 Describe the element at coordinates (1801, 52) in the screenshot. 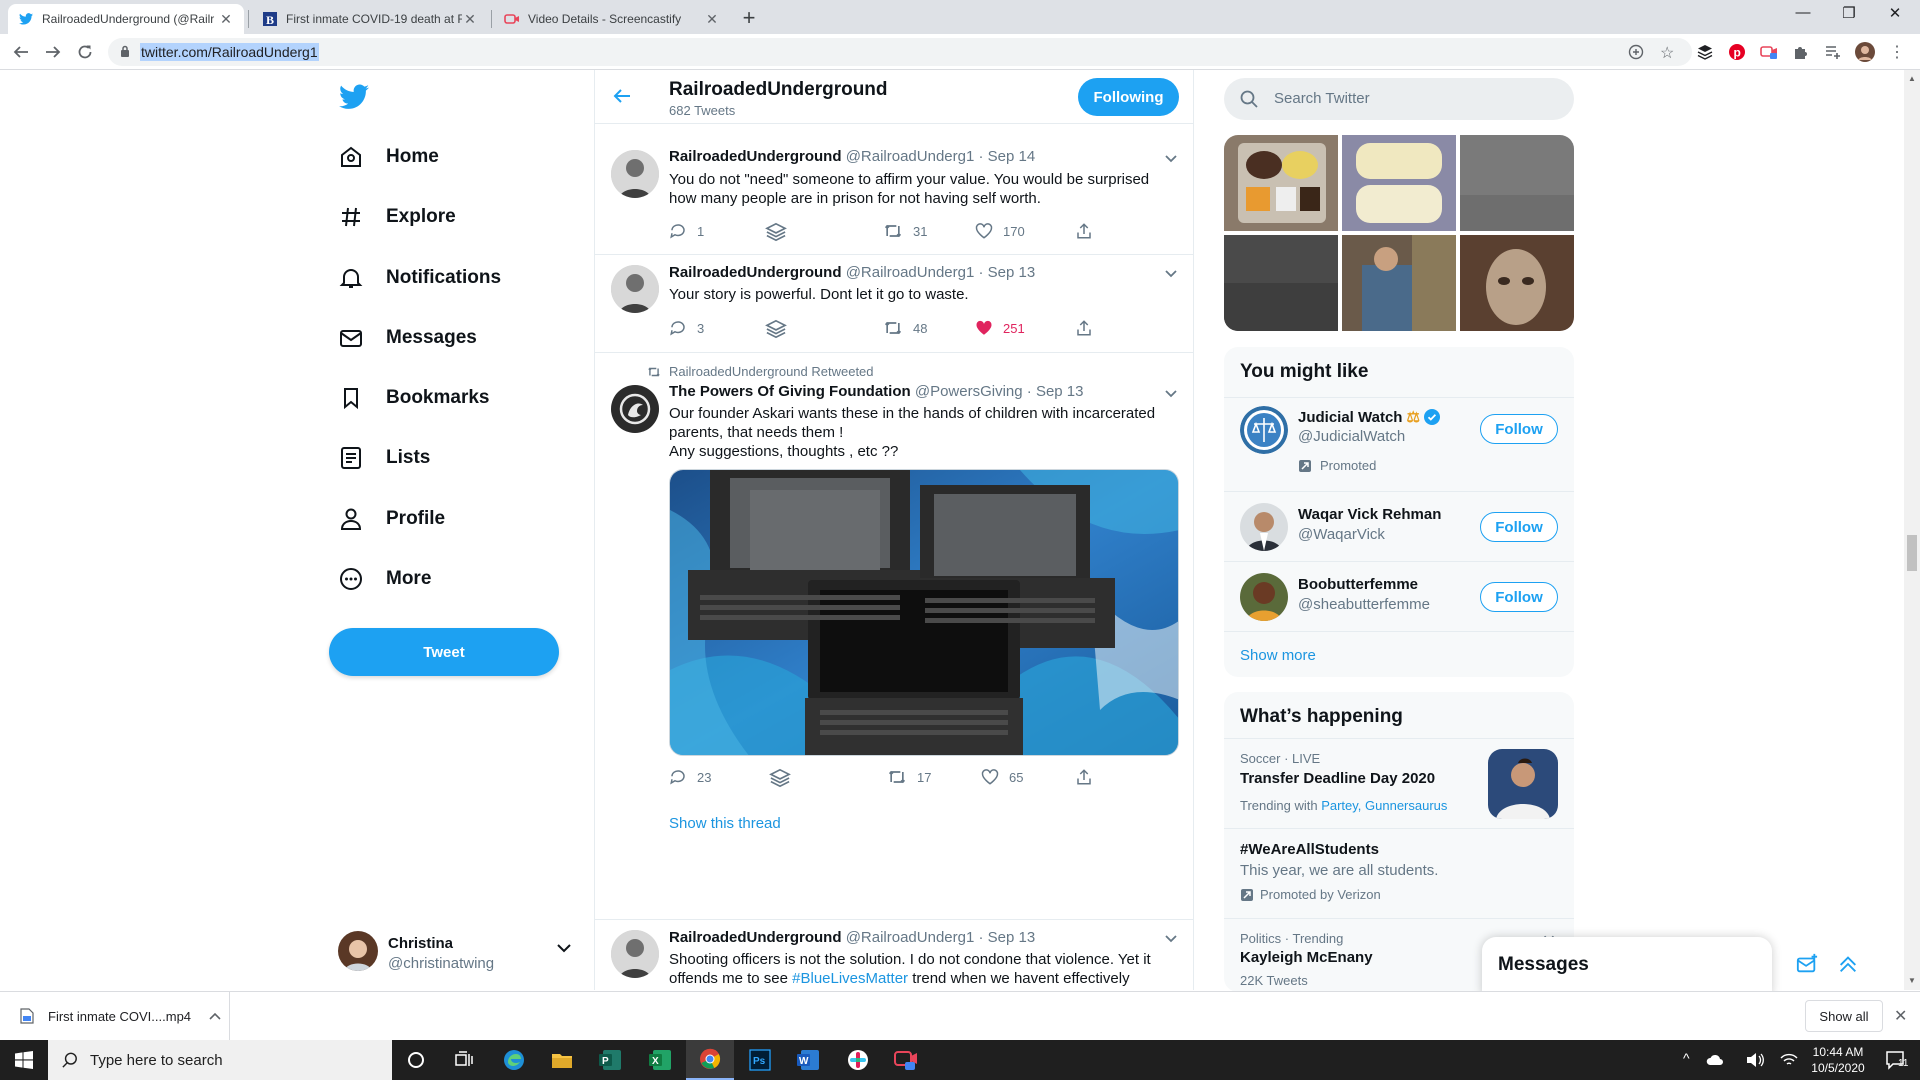

I see `extensions-puzzle-icon` at that location.